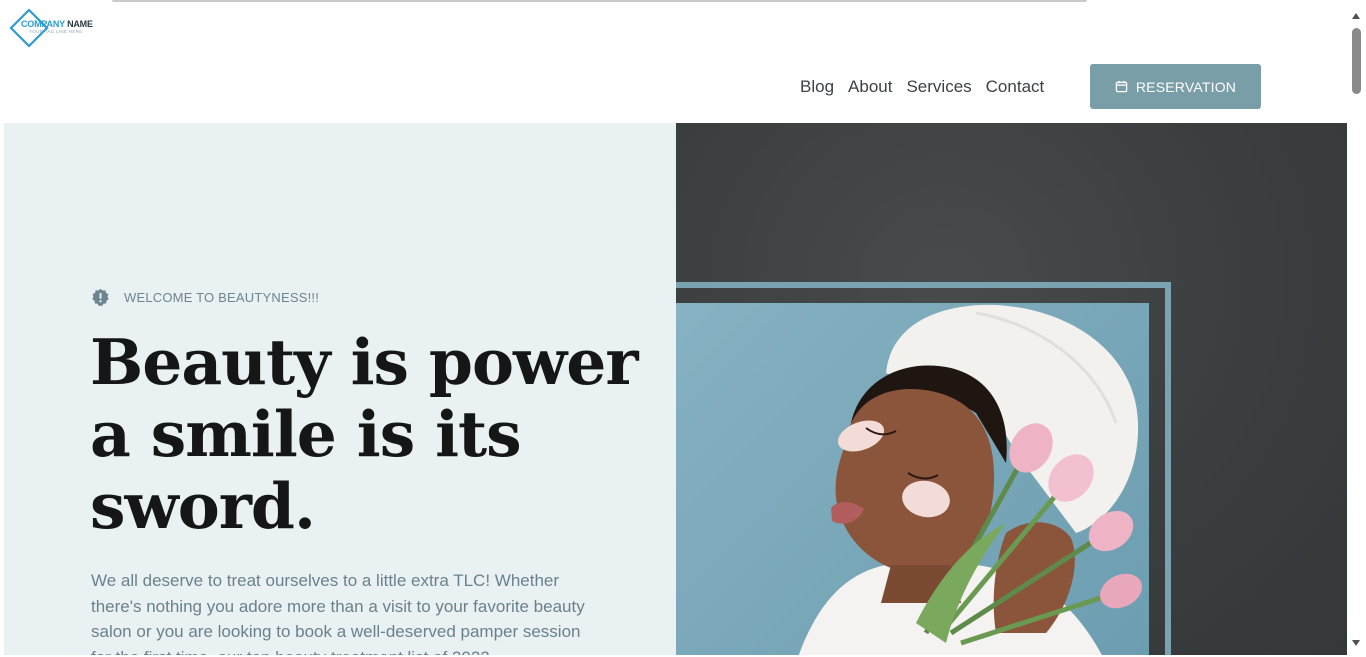  I want to click on main-nav: Blog About Services Contact, so click(922, 87).